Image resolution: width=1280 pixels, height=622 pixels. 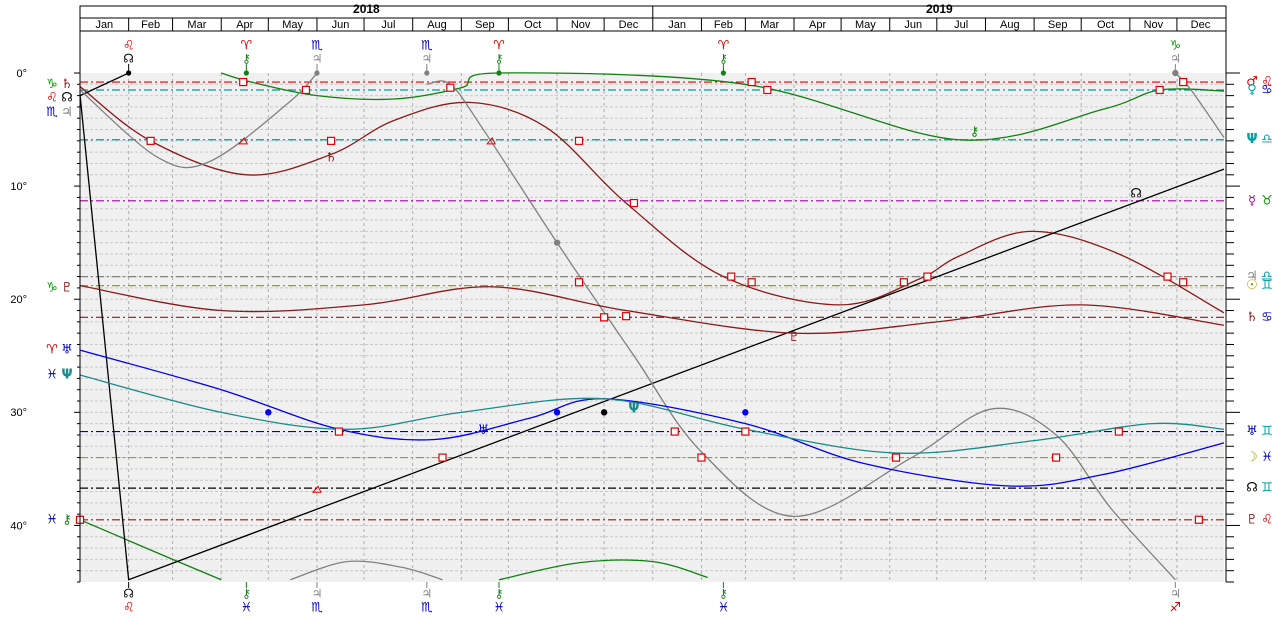 What do you see at coordinates (1252, 200) in the screenshot?
I see `ref-line-glyph: ☿` at bounding box center [1252, 200].